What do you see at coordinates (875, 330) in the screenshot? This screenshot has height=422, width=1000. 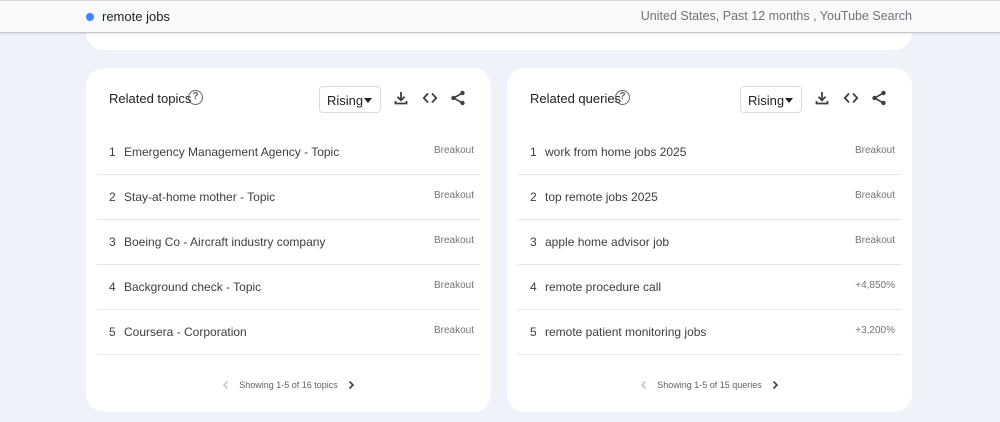 I see `row-value: +3,200%` at bounding box center [875, 330].